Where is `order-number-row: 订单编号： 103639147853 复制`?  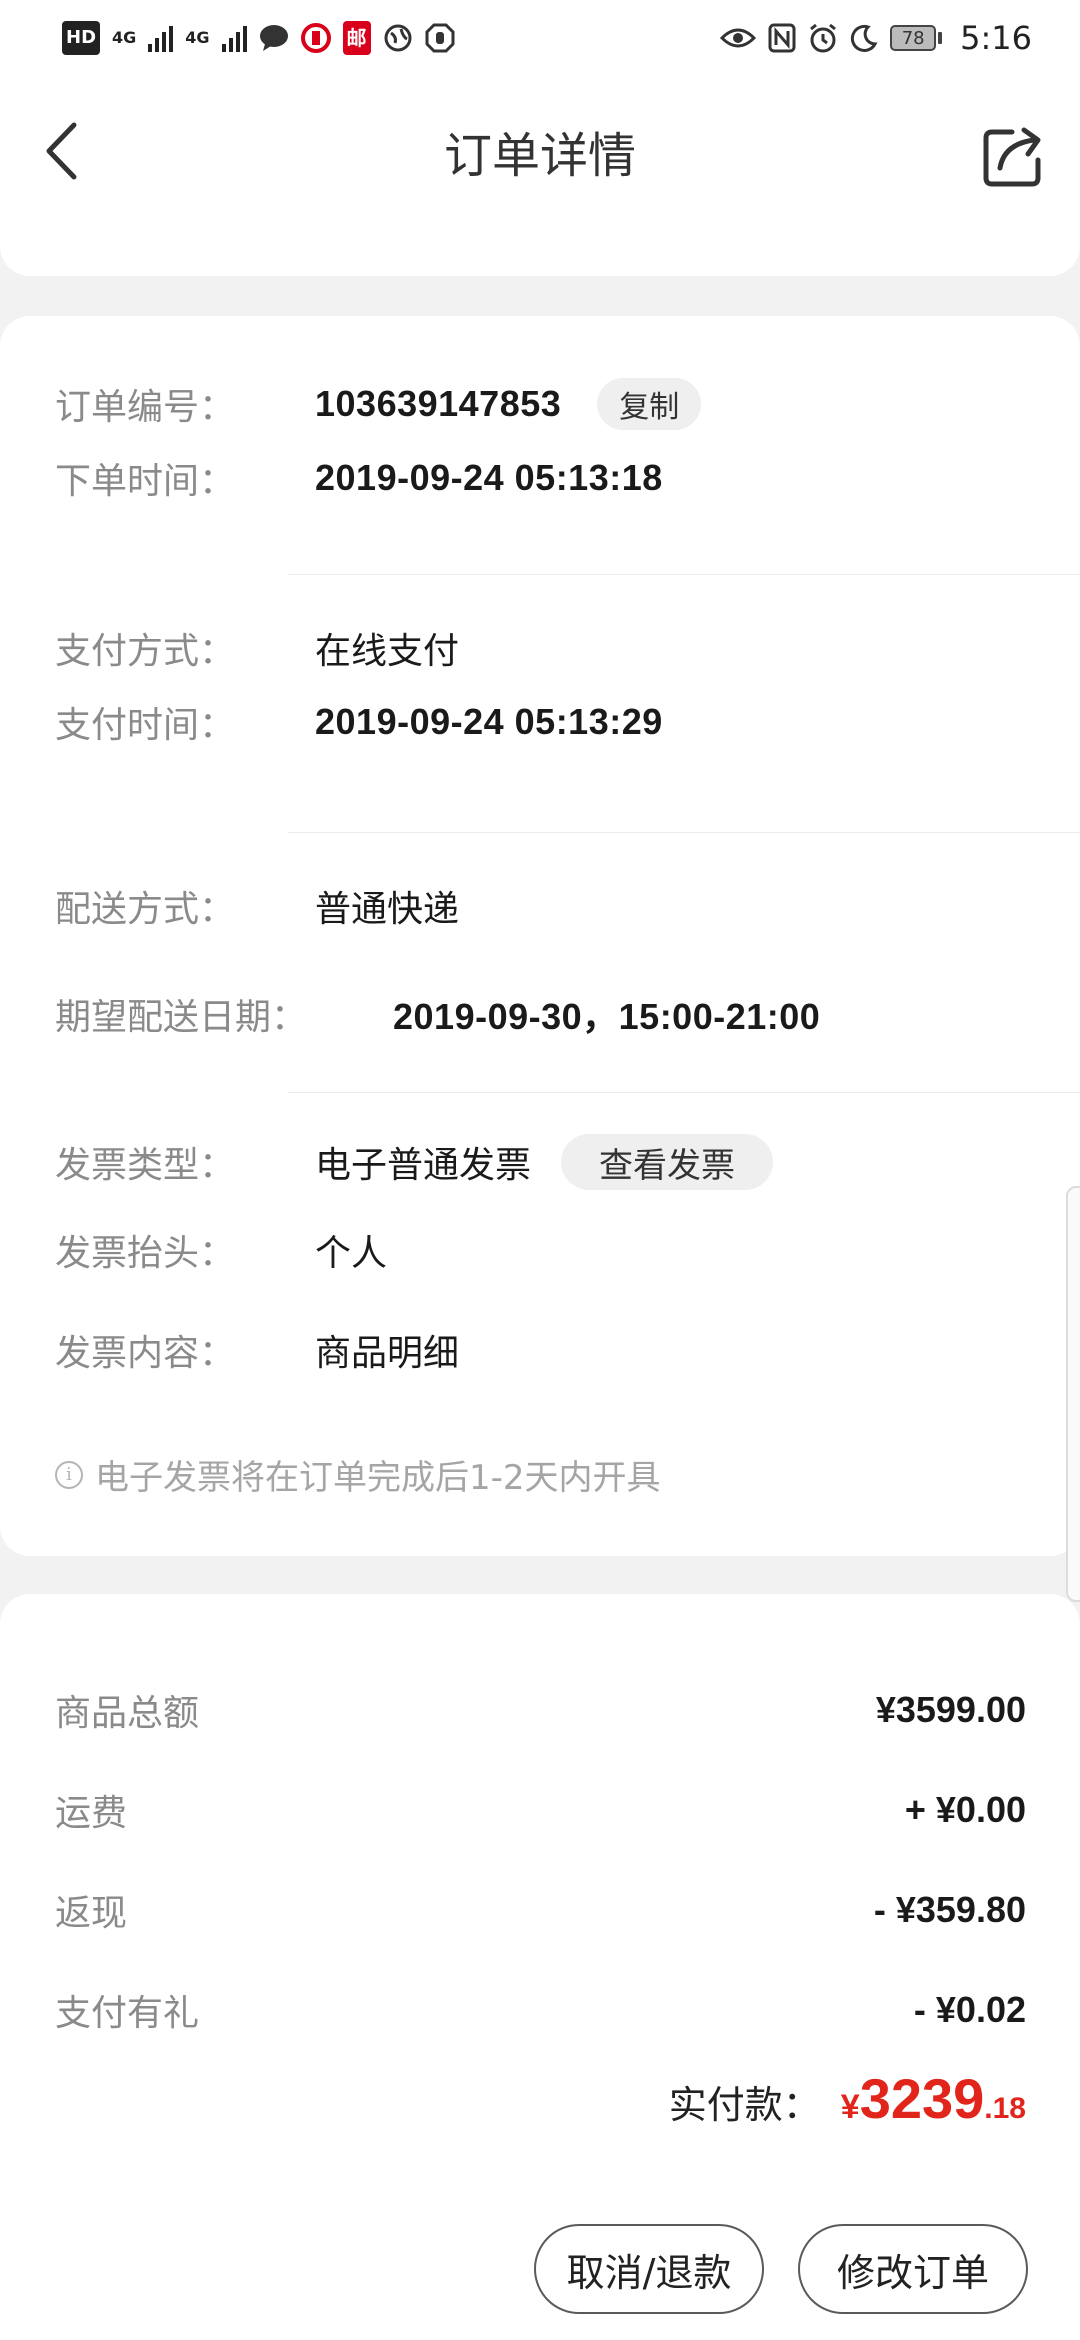
order-number-row: 订单编号： 103639147853 复制 is located at coordinates (547, 404).